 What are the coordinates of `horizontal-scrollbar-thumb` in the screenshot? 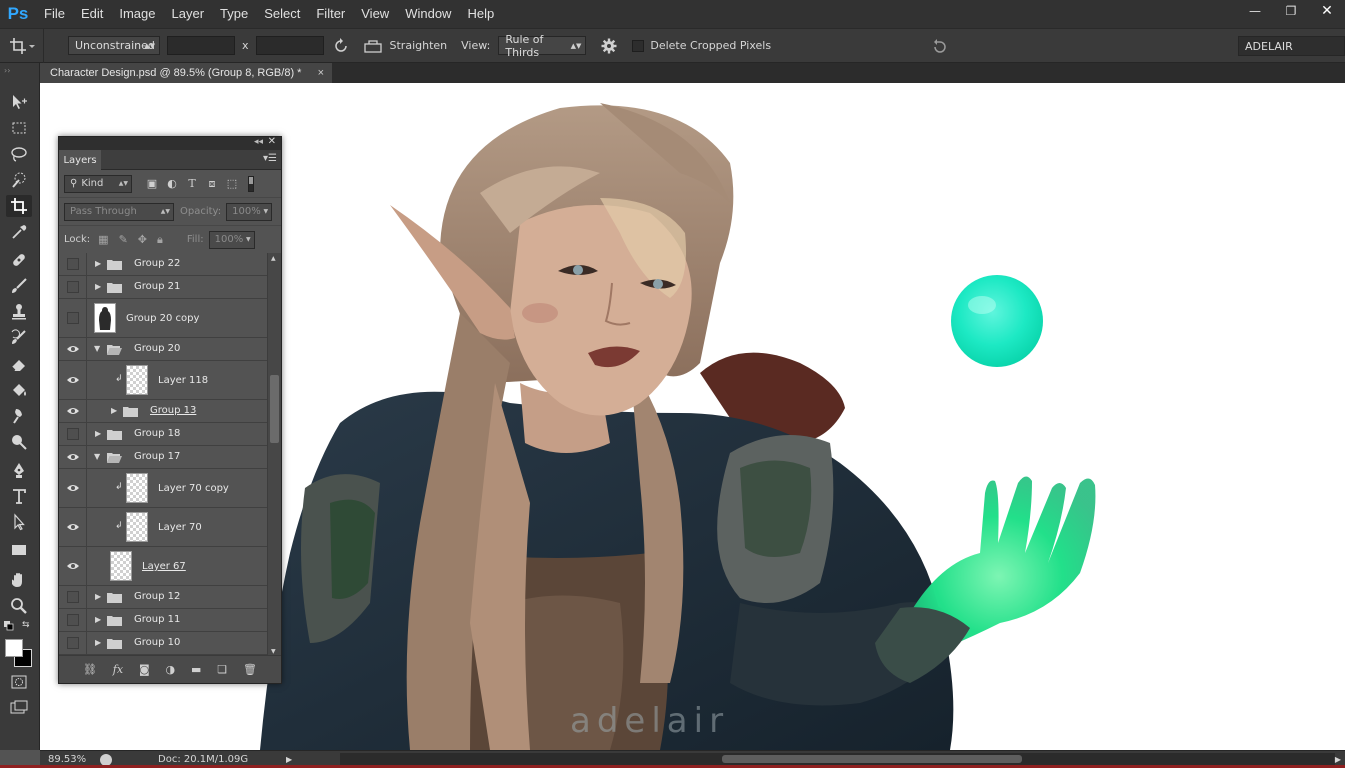 It's located at (872, 759).